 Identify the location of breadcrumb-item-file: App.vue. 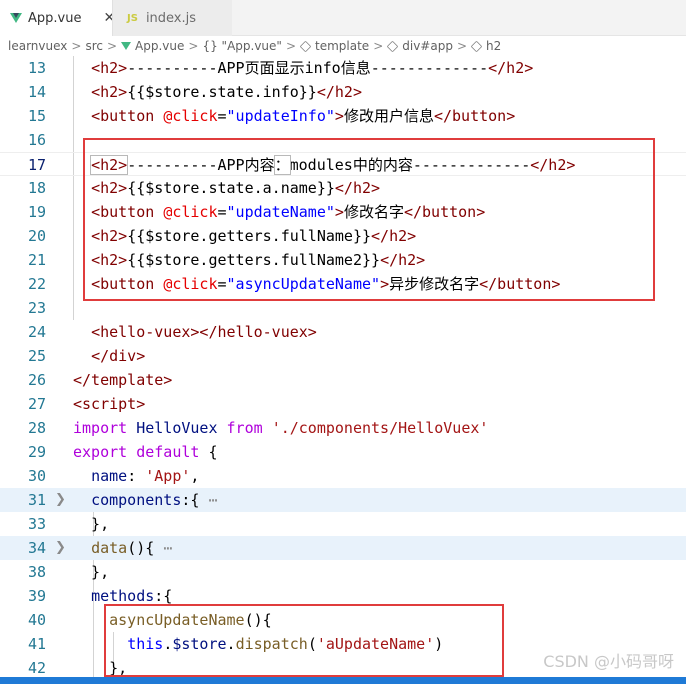
(152, 46).